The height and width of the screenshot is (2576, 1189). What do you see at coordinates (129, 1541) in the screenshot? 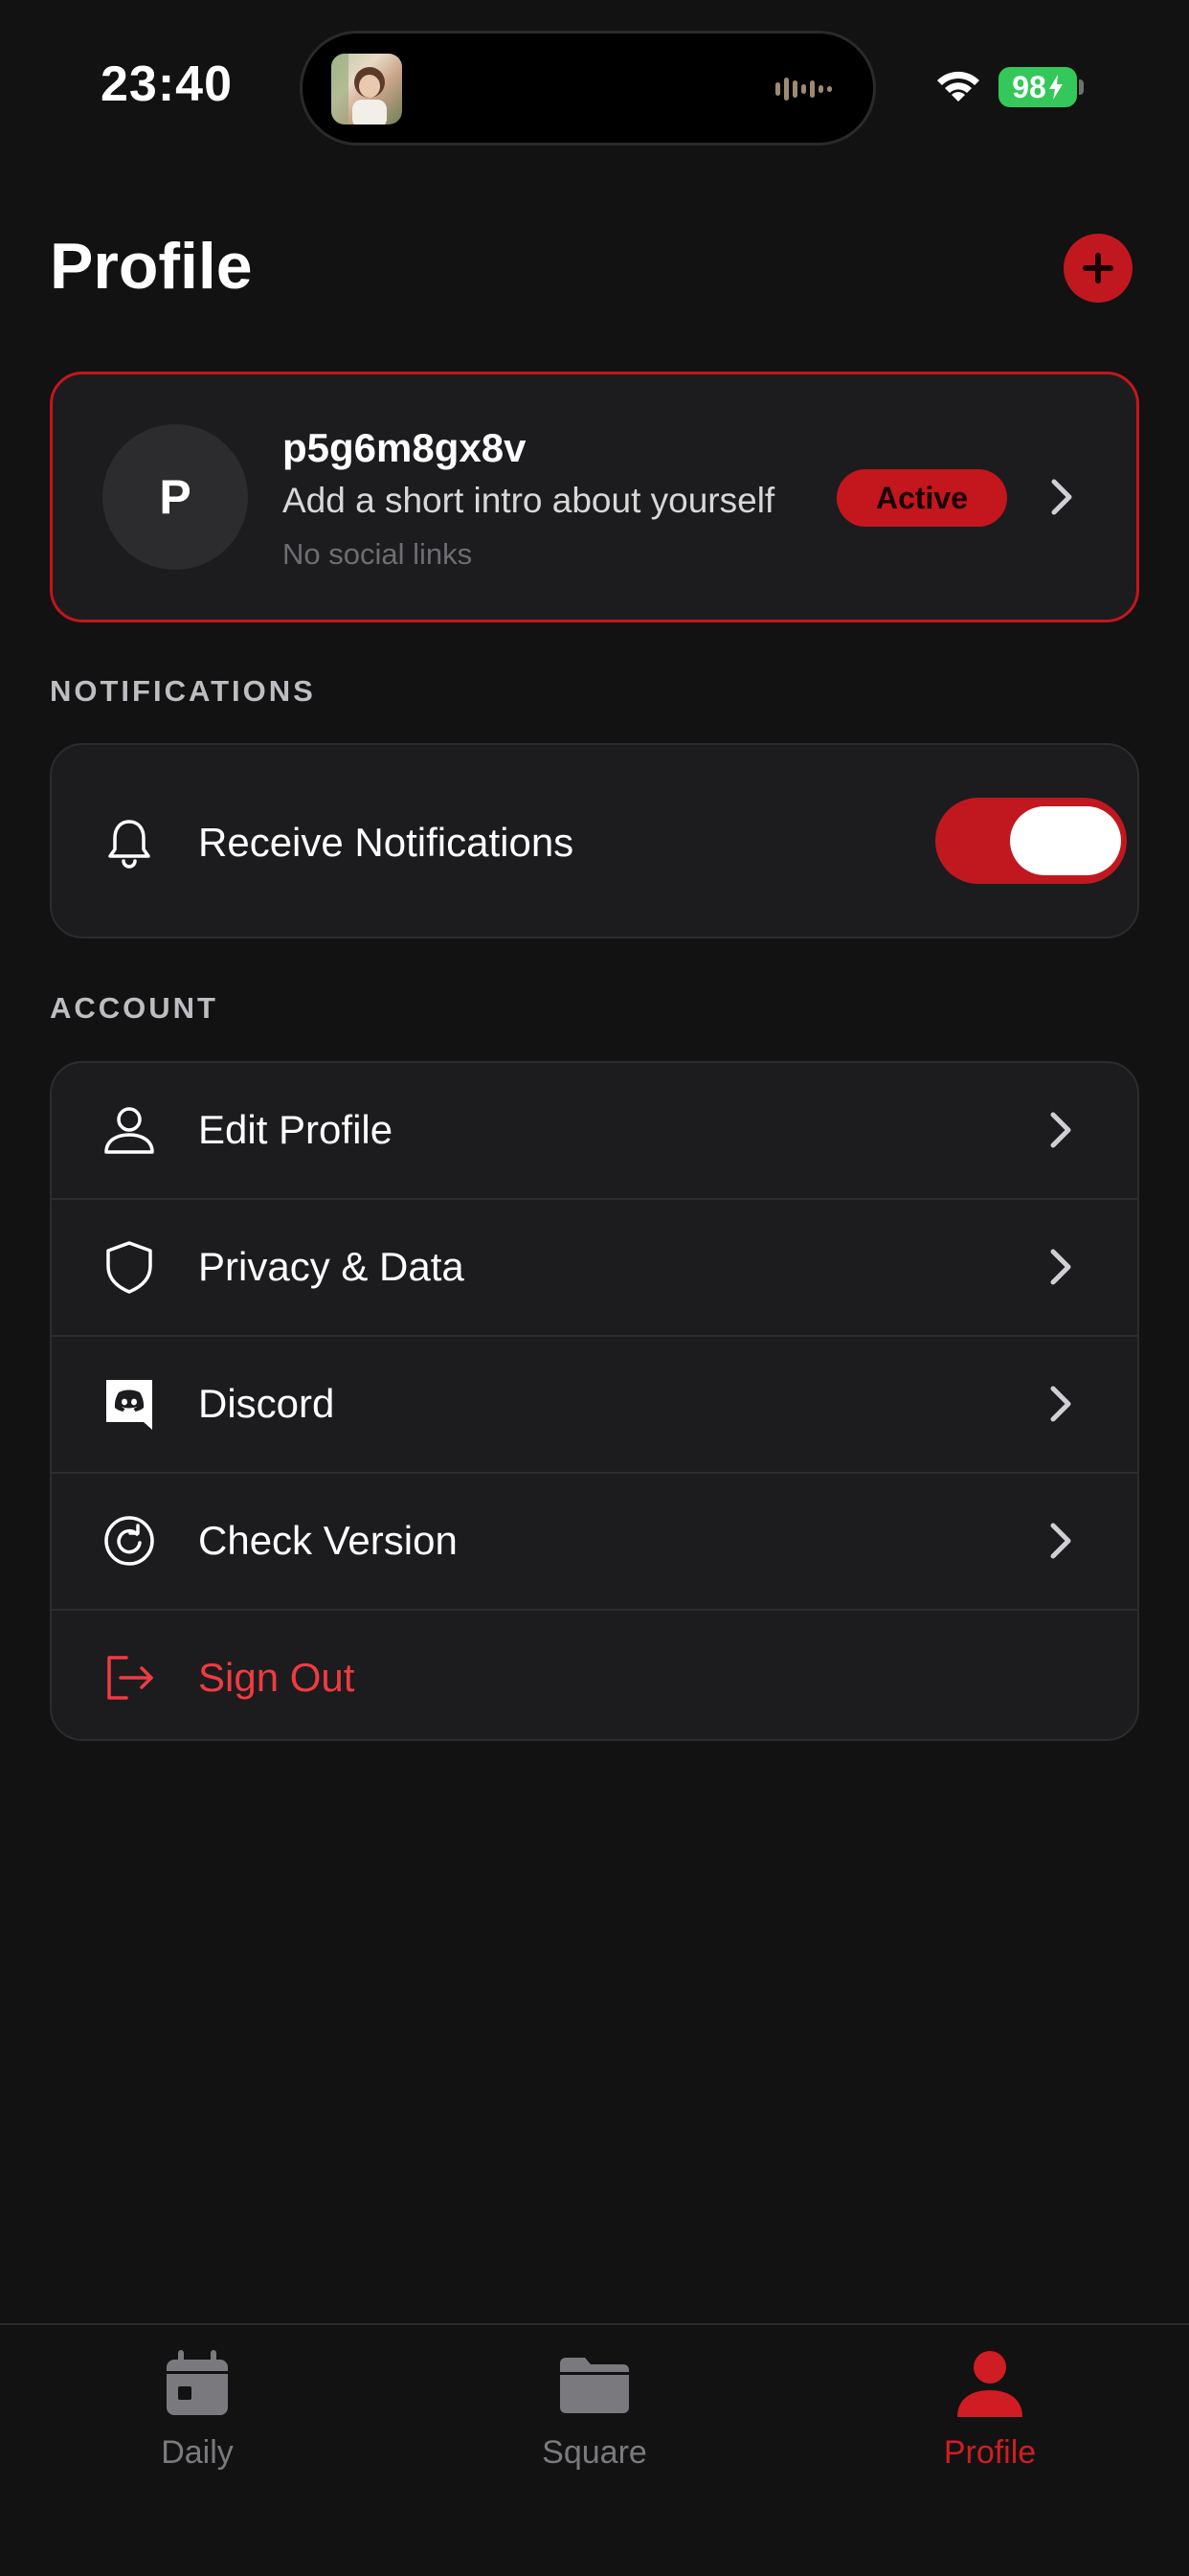
I see `refresh-icon` at bounding box center [129, 1541].